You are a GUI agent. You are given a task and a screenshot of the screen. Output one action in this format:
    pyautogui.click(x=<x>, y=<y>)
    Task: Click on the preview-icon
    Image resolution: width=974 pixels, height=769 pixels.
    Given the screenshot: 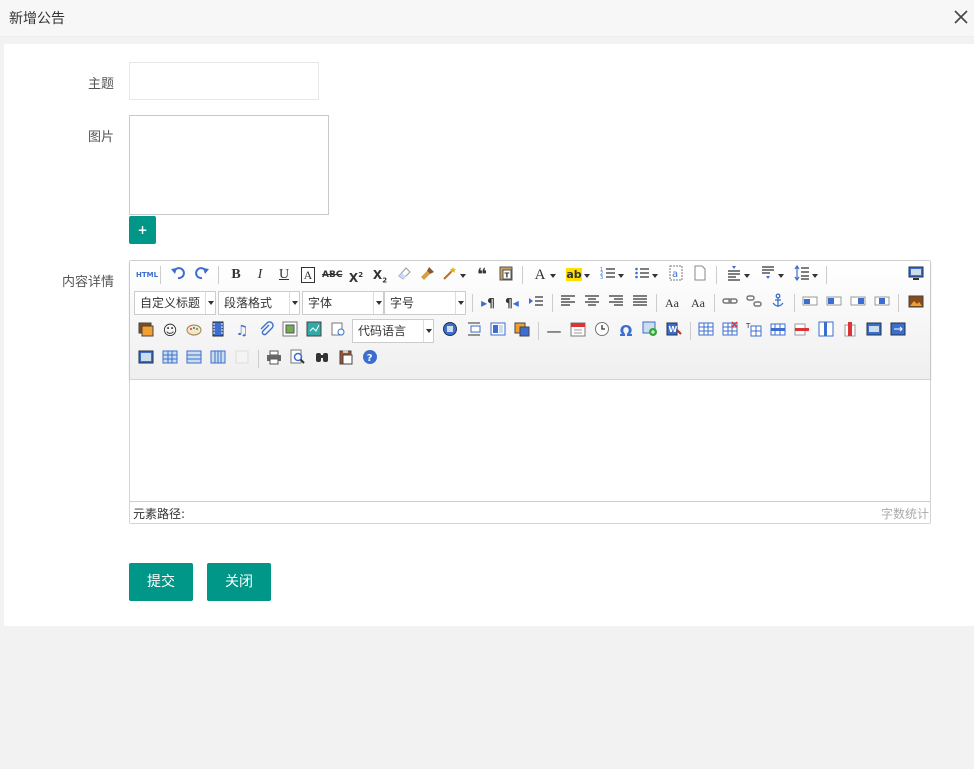 What is the action you would take?
    pyautogui.click(x=298, y=359)
    